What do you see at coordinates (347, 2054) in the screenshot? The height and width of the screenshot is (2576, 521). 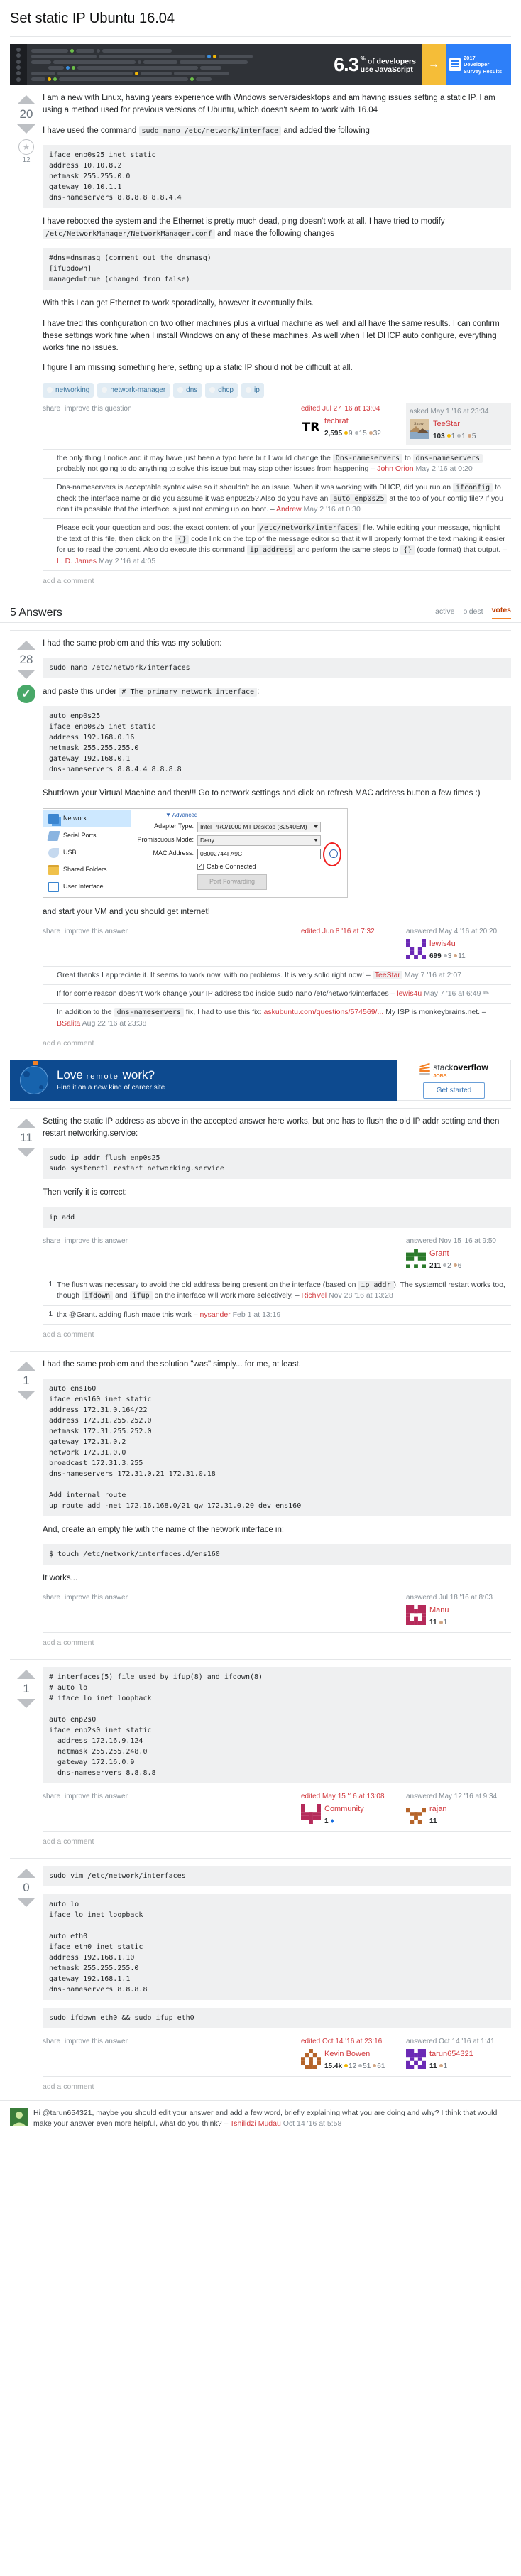 I see `answer-editor-username: Kevin Bowen` at bounding box center [347, 2054].